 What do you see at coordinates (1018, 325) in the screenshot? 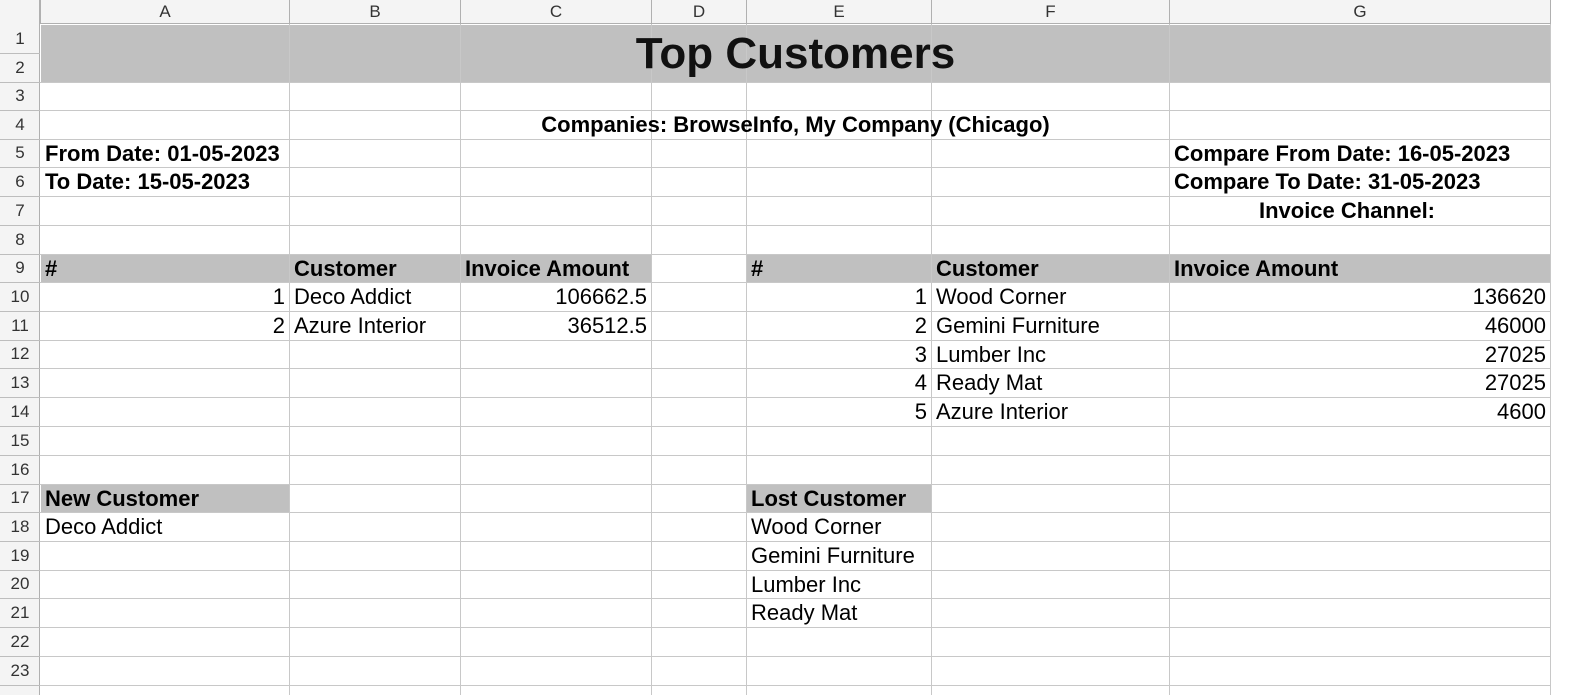
I see `right-row-2-customer: Gemini Furniture` at bounding box center [1018, 325].